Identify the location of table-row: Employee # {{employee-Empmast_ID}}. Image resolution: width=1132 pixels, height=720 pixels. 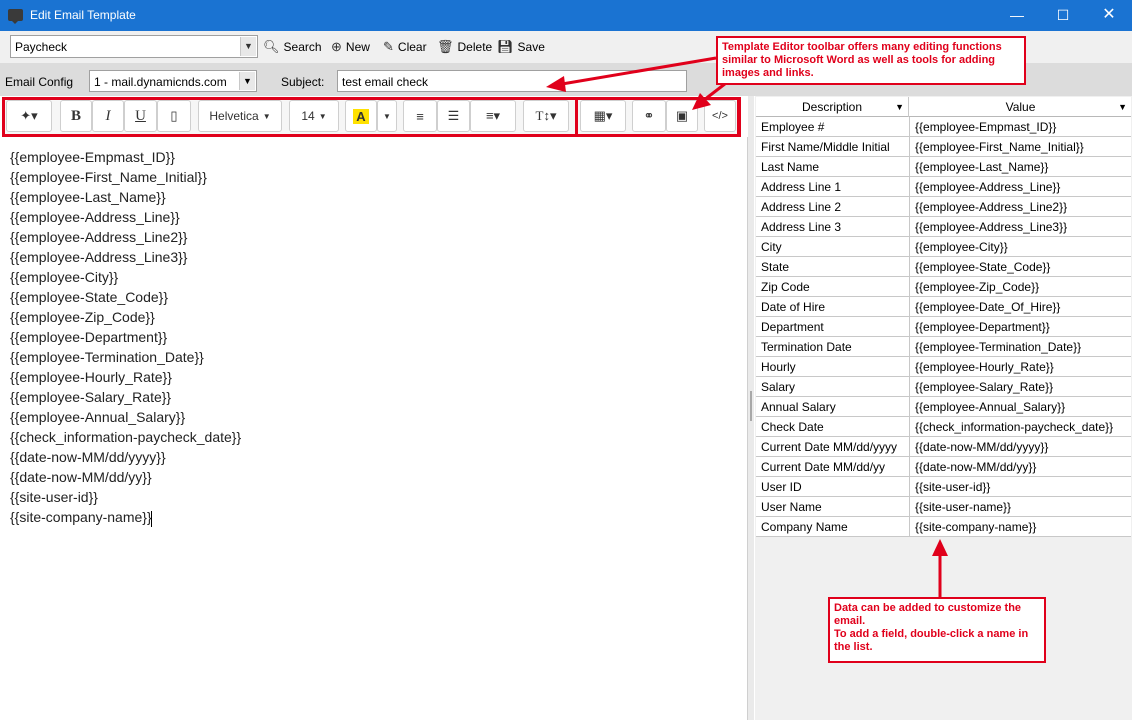
(943, 127).